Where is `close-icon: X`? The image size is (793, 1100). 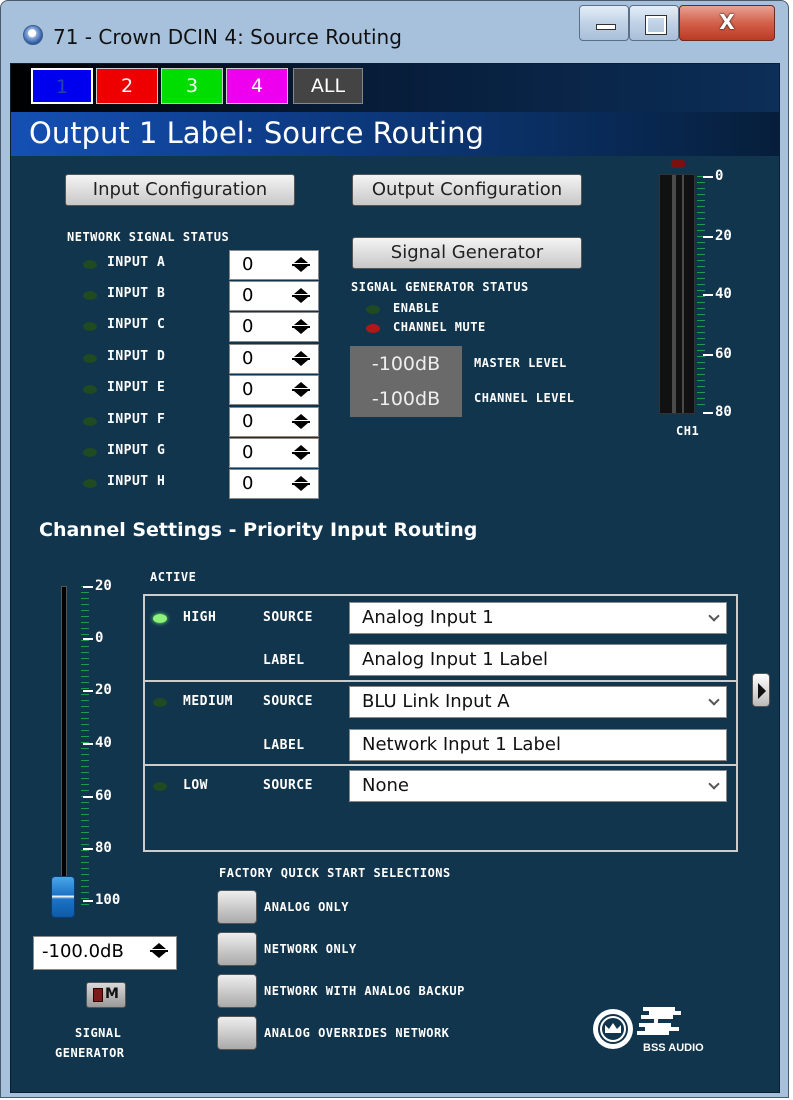
close-icon: X is located at coordinates (727, 22).